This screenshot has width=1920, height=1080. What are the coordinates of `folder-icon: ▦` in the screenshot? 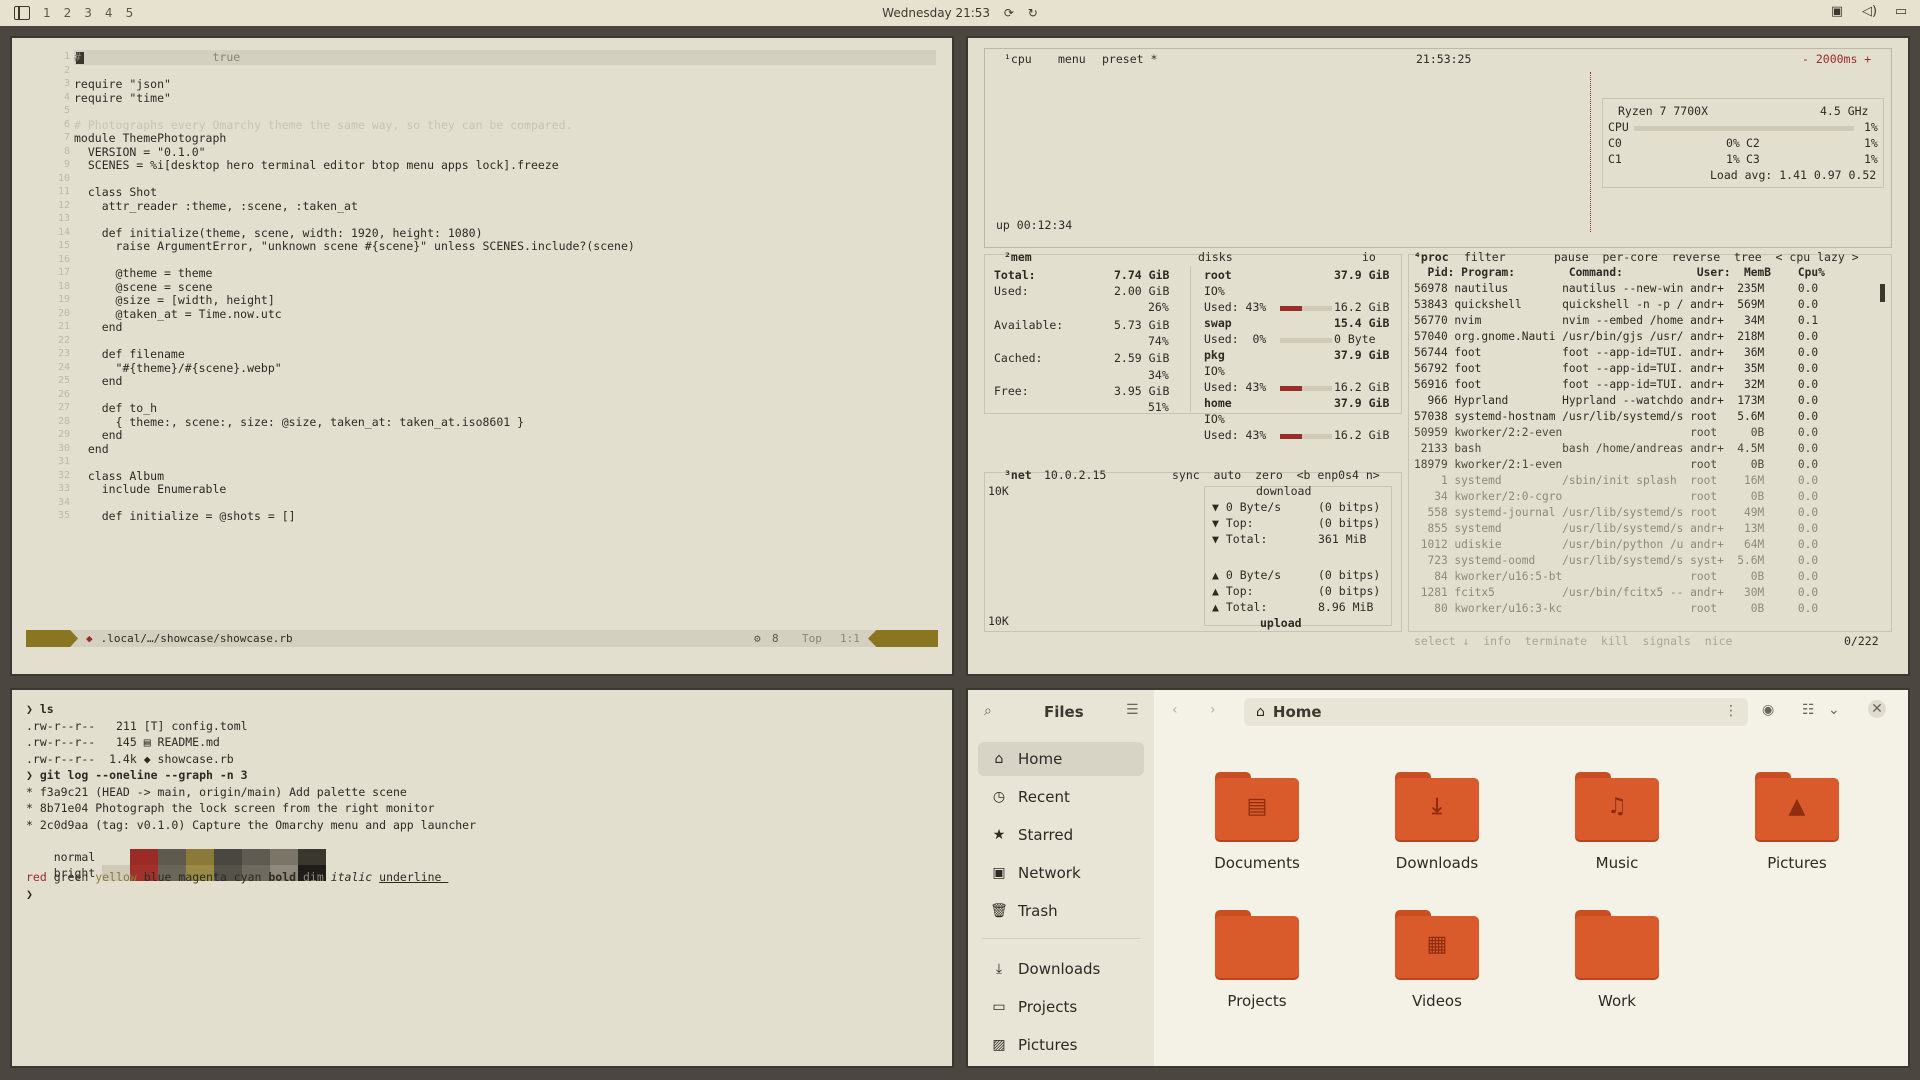 It's located at (1437, 944).